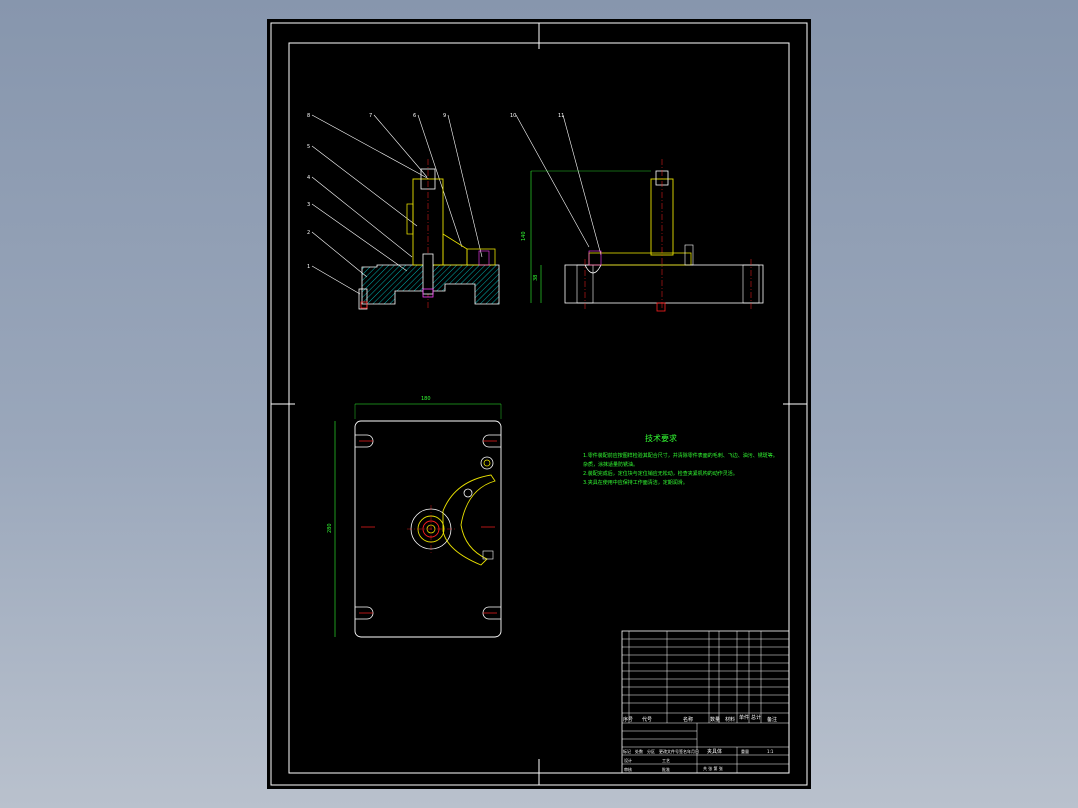 The image size is (1078, 808). I want to click on dim-base-right: 38, so click(536, 278).